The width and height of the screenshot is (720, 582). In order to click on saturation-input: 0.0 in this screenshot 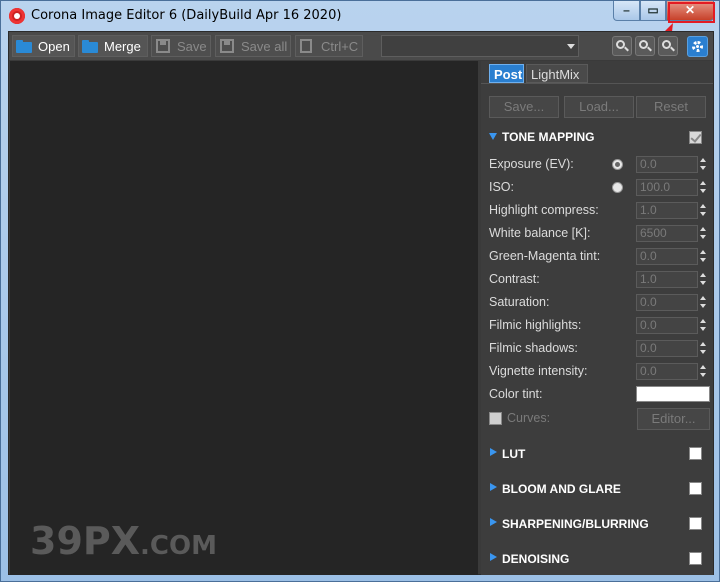, I will do `click(667, 302)`.